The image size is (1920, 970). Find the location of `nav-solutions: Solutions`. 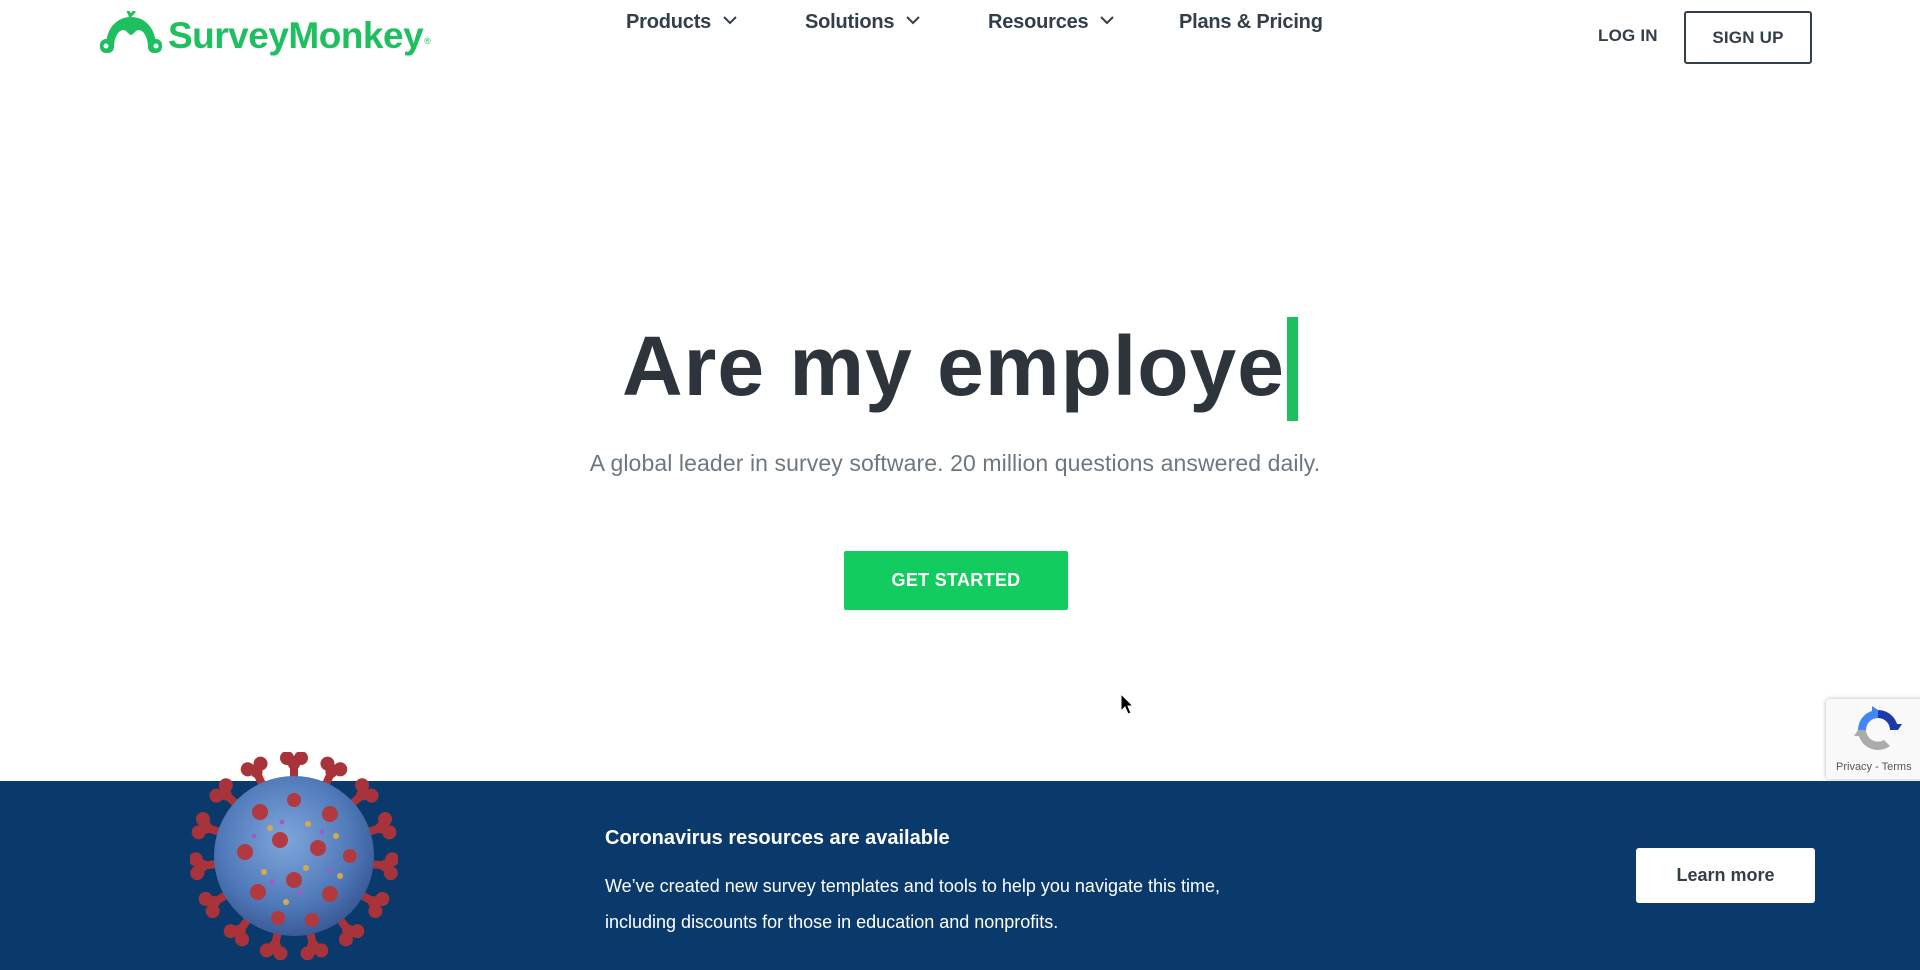

nav-solutions: Solutions is located at coordinates (863, 22).